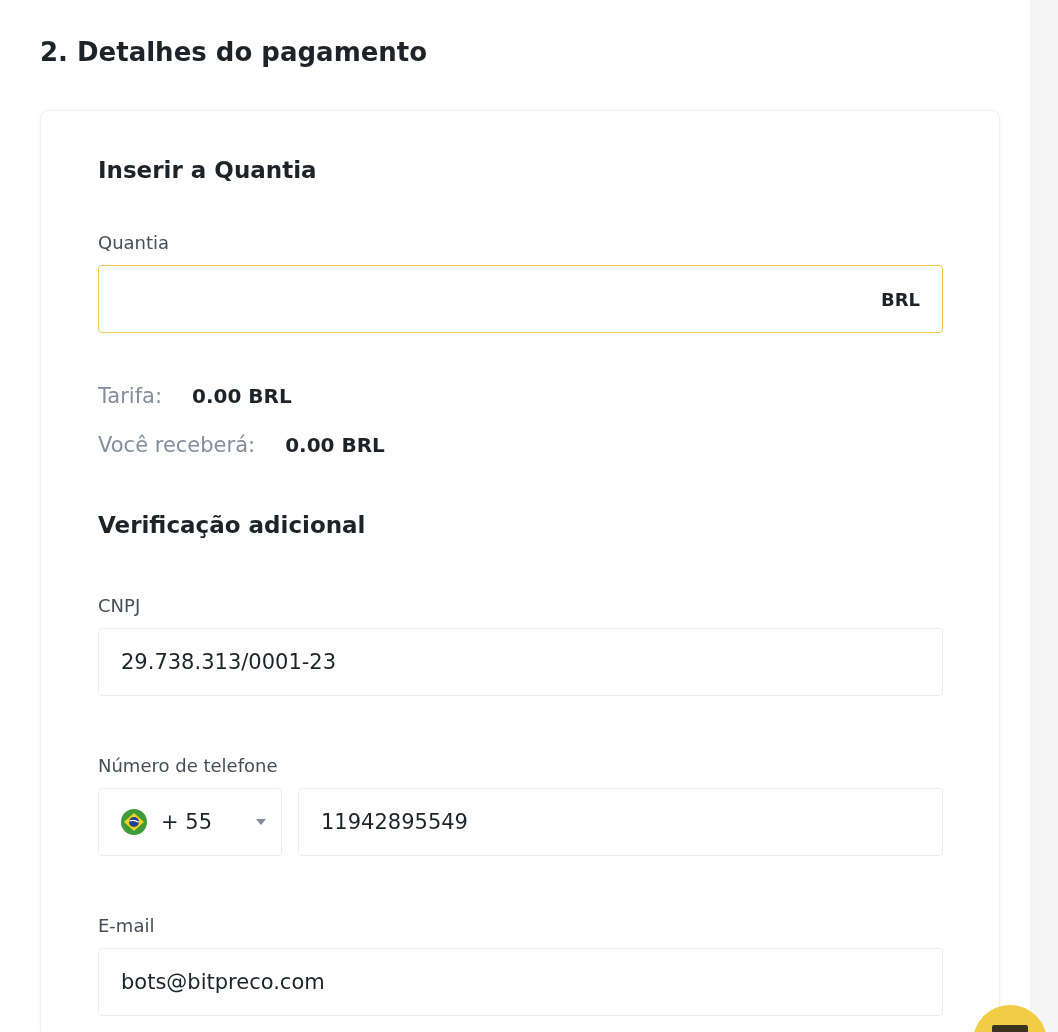 The height and width of the screenshot is (1032, 1058). I want to click on field-label: Número de telefone, so click(188, 766).